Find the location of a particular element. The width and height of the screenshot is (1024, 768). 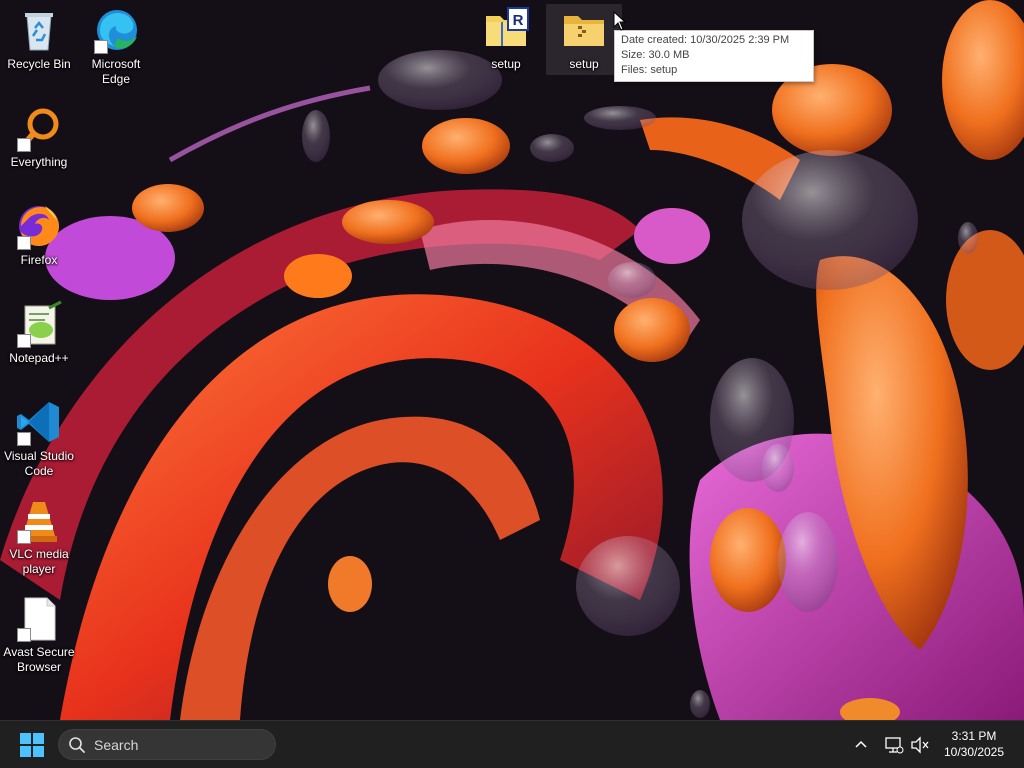

desktop-icon-setup-zip: setup is located at coordinates (584, 39).